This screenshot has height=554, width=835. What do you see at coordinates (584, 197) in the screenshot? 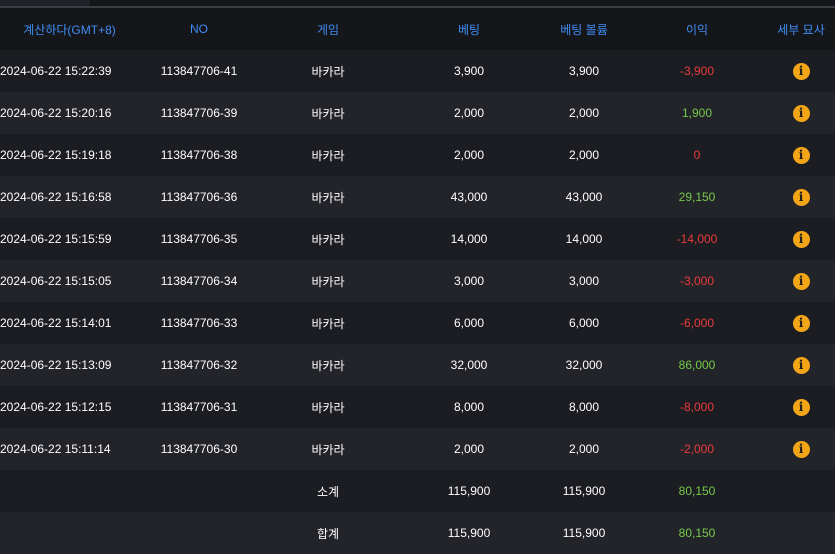
I see `cell-volume: 43,000` at bounding box center [584, 197].